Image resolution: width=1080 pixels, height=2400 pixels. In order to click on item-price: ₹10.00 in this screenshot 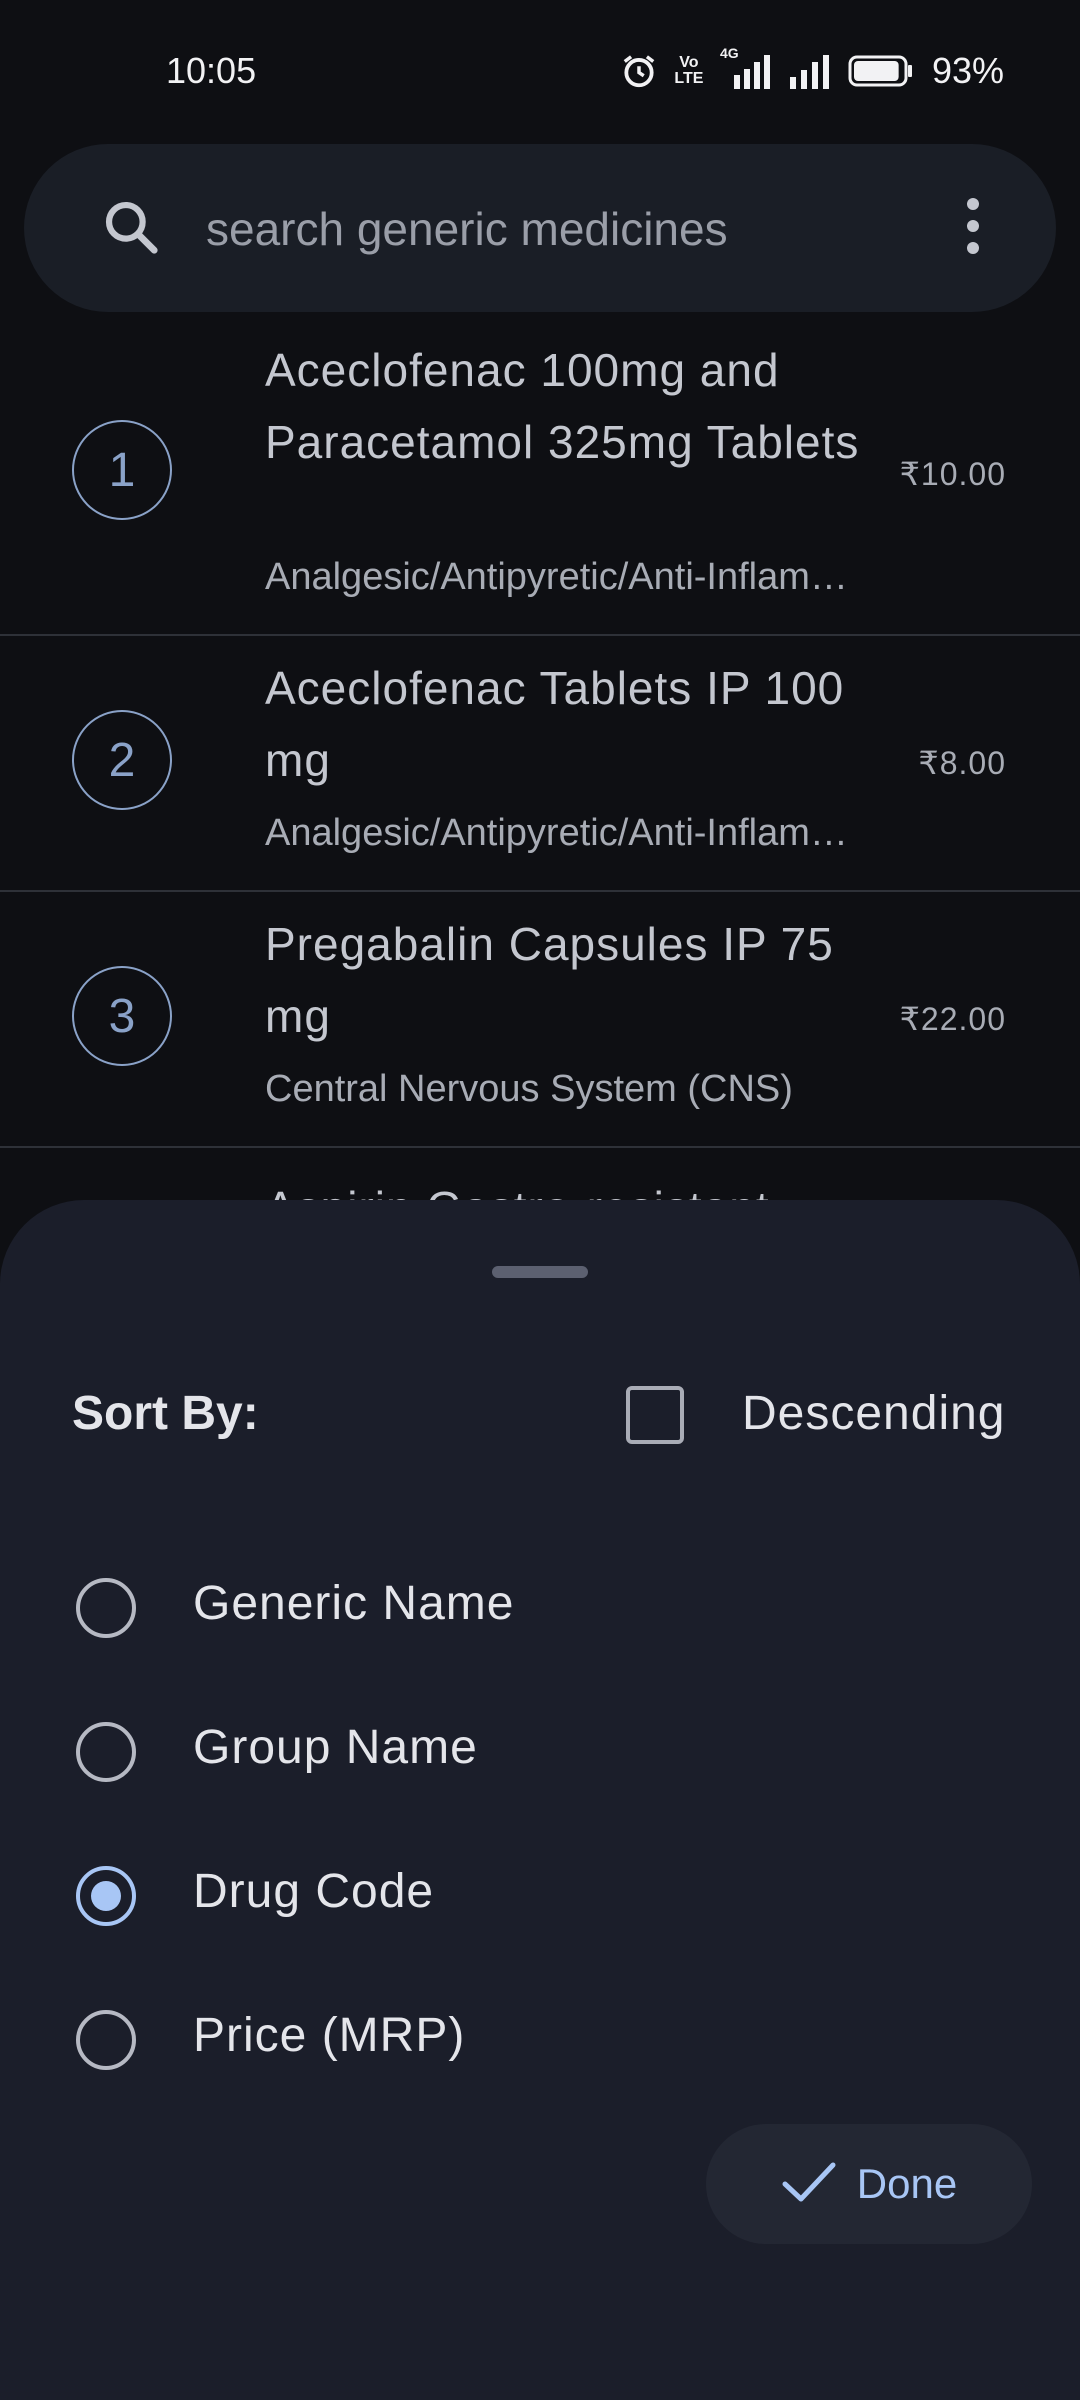, I will do `click(952, 474)`.